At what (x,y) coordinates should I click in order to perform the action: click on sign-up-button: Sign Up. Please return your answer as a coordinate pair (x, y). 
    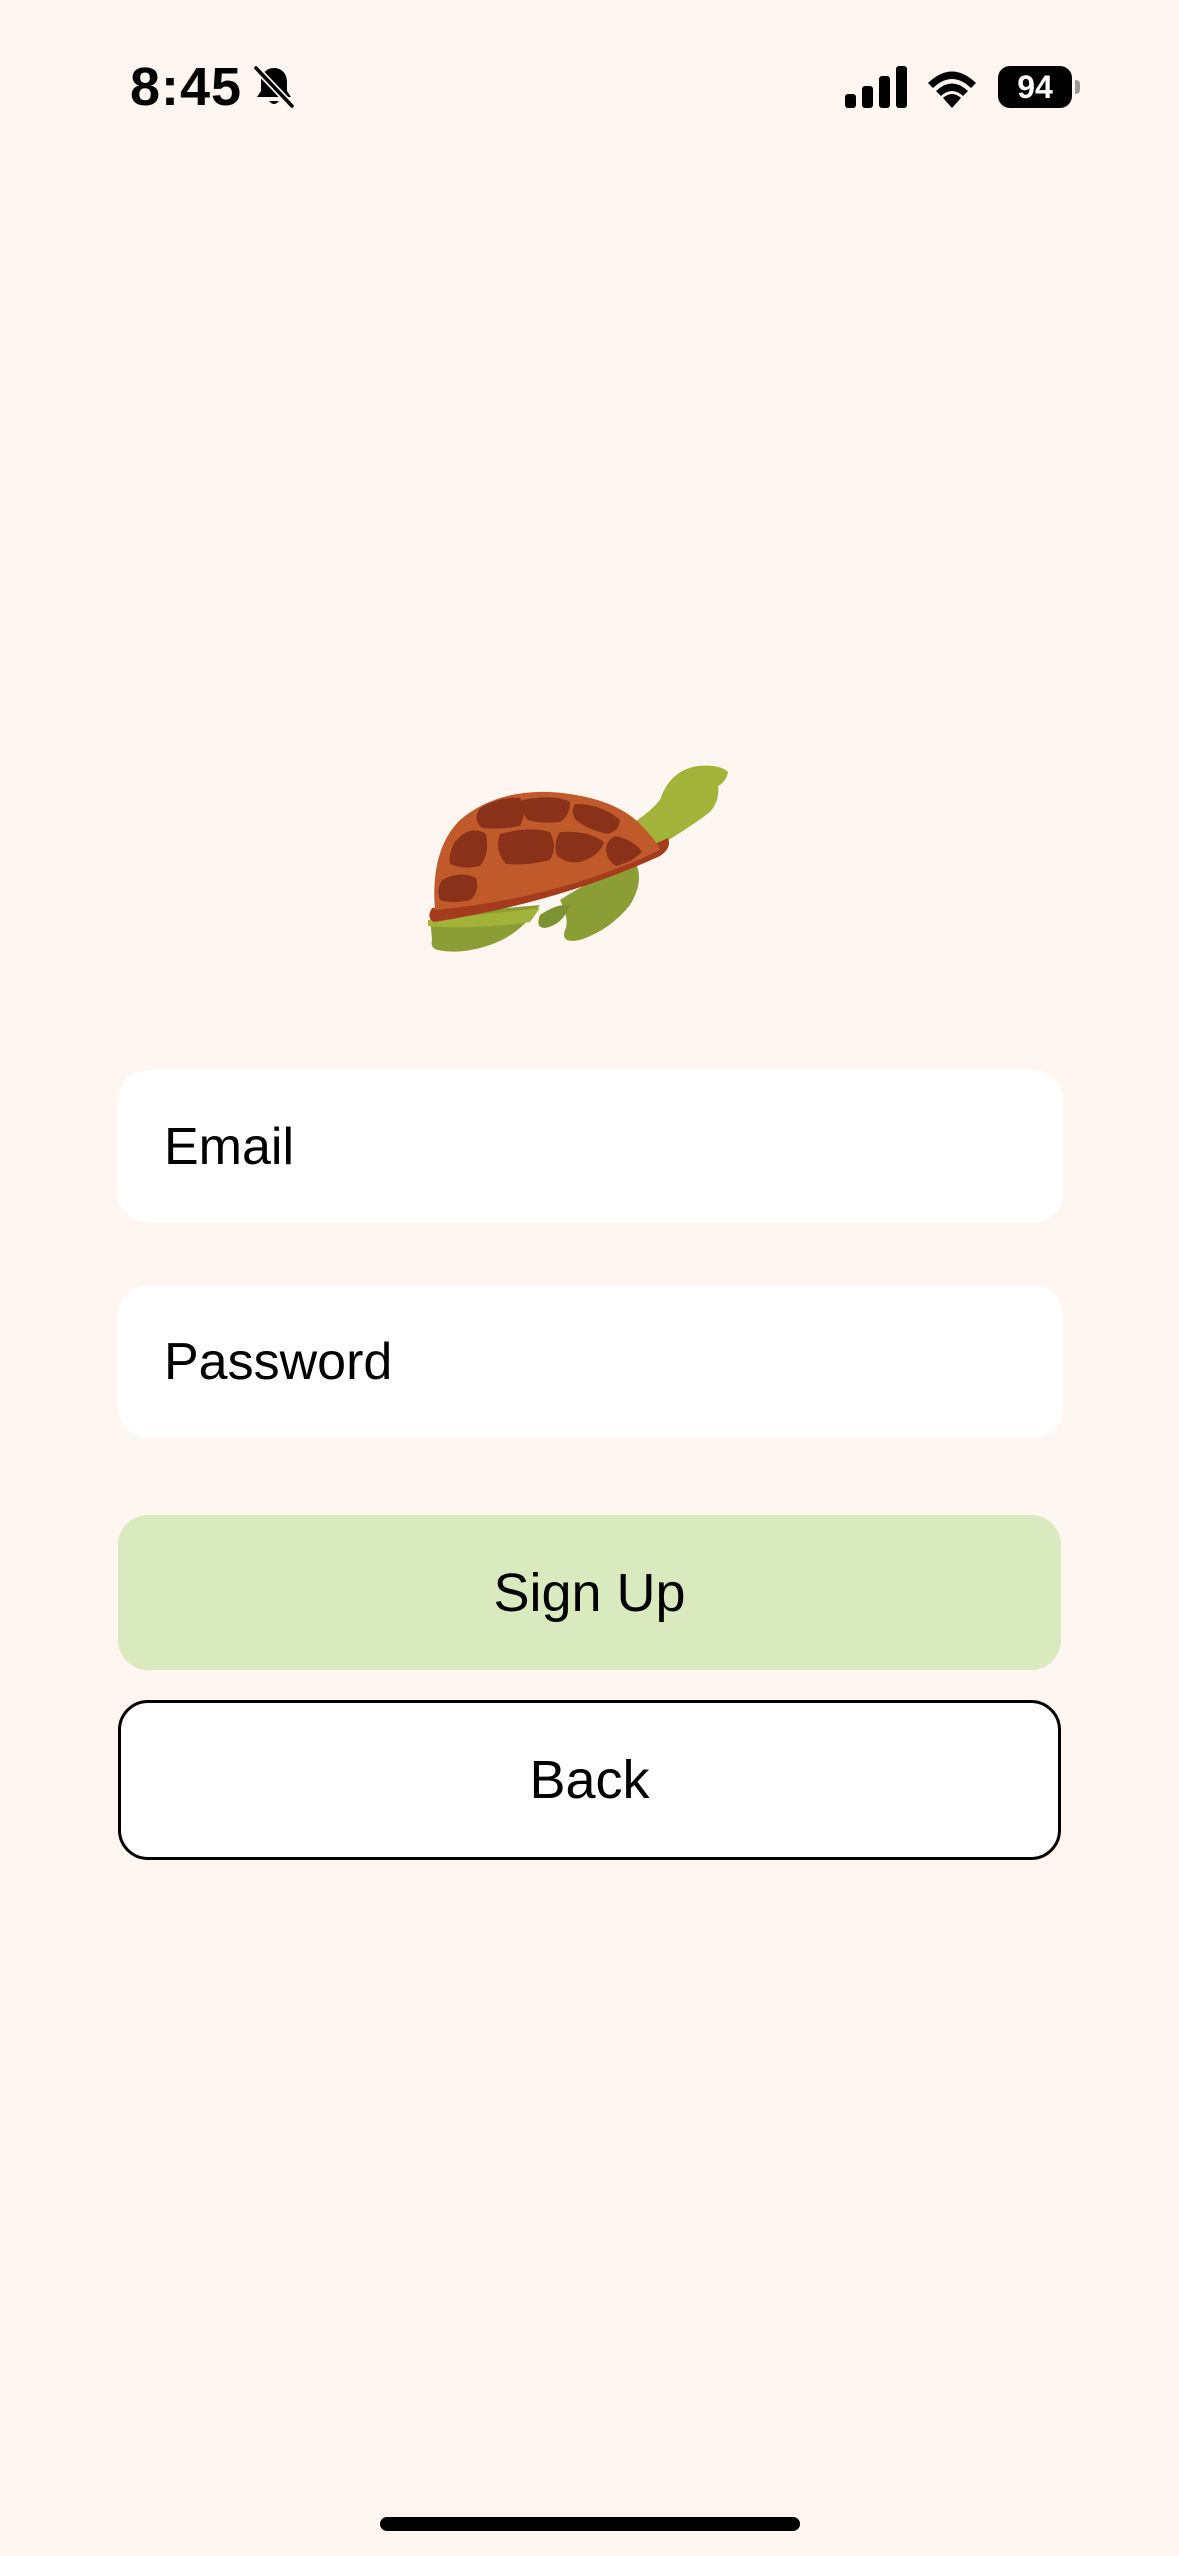
    Looking at the image, I should click on (589, 1592).